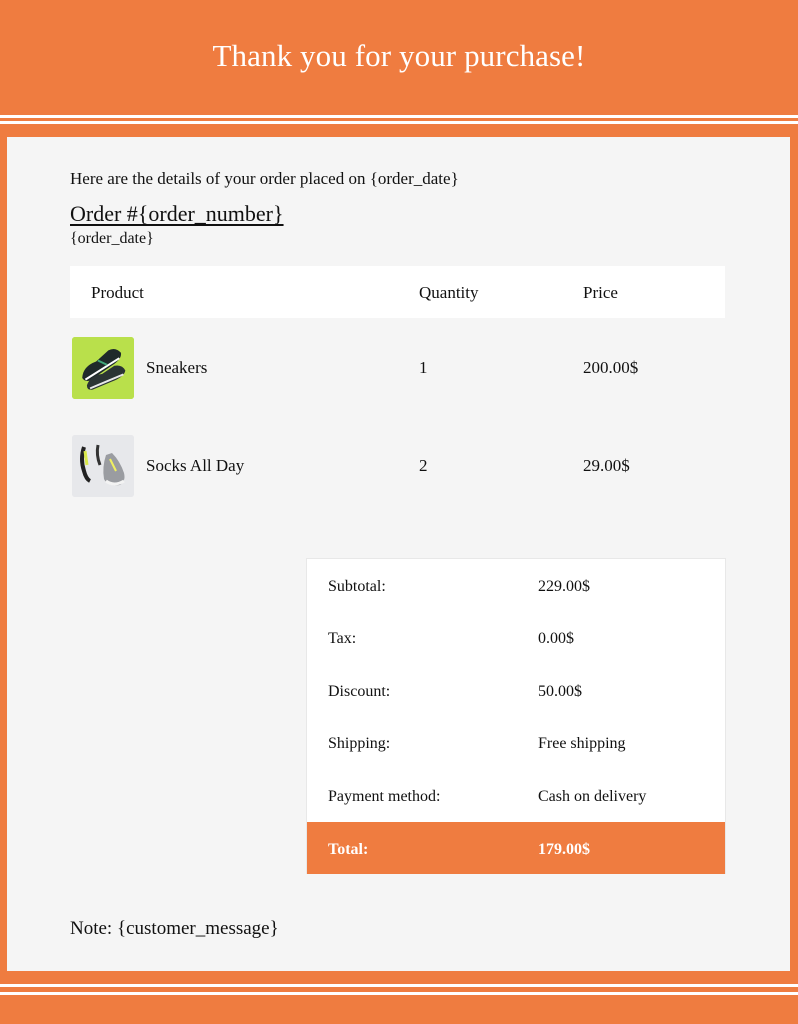 Image resolution: width=798 pixels, height=1024 pixels. What do you see at coordinates (397, 467) in the screenshot?
I see `table-row: Socks All Day 2 29.00$` at bounding box center [397, 467].